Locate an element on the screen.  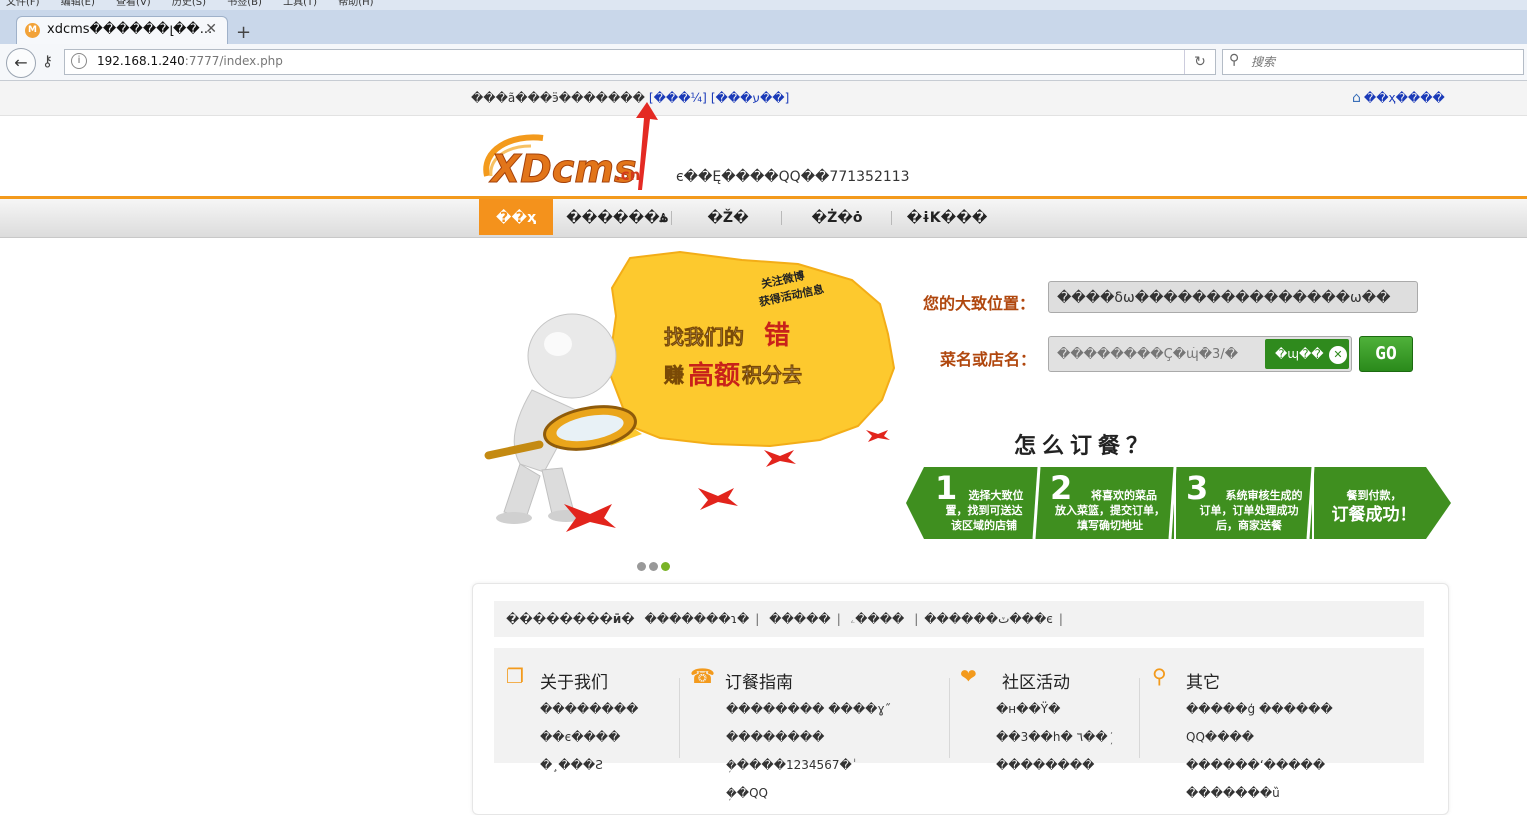
dish-search-box: �ɰ��✕ is located at coordinates (1200, 354).